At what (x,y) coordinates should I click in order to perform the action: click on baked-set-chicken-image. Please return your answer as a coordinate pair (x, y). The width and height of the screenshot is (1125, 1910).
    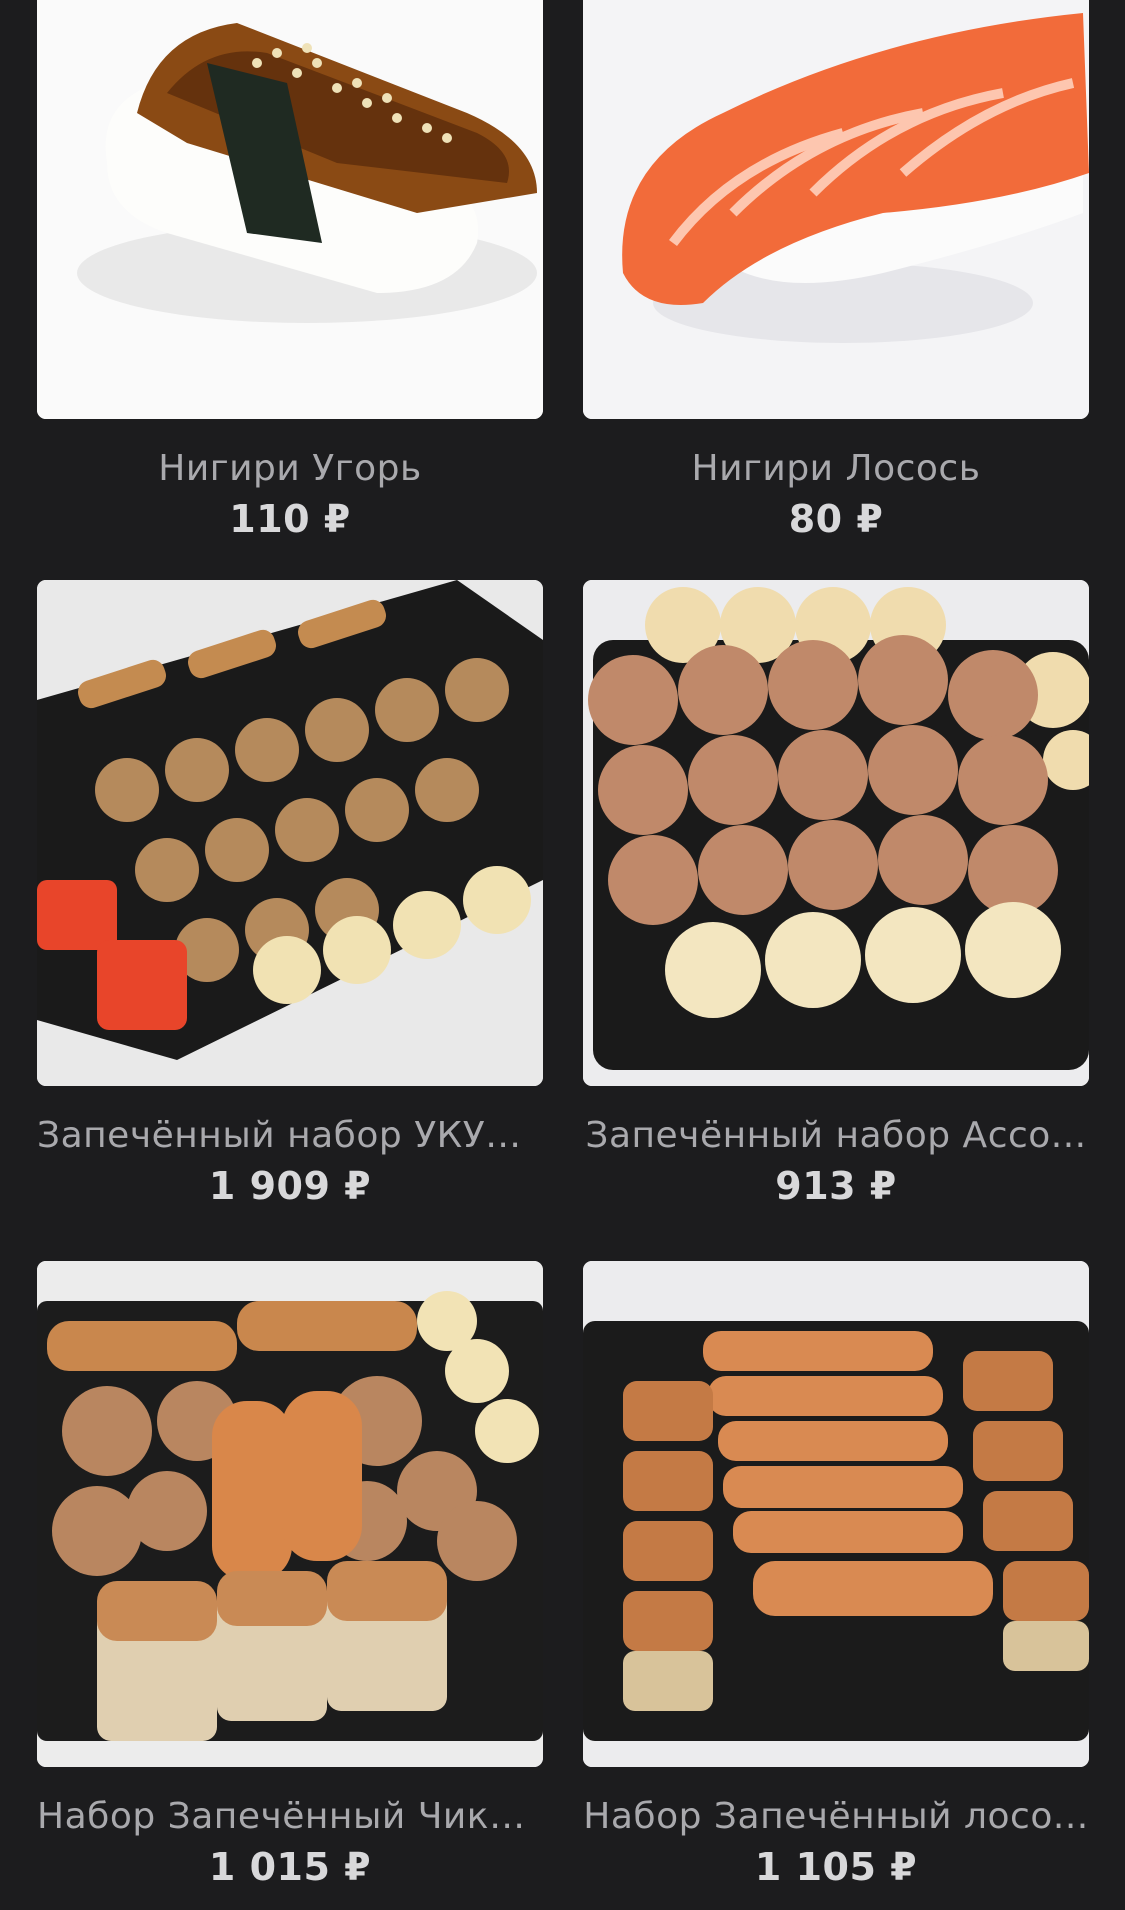
    Looking at the image, I should click on (290, 1514).